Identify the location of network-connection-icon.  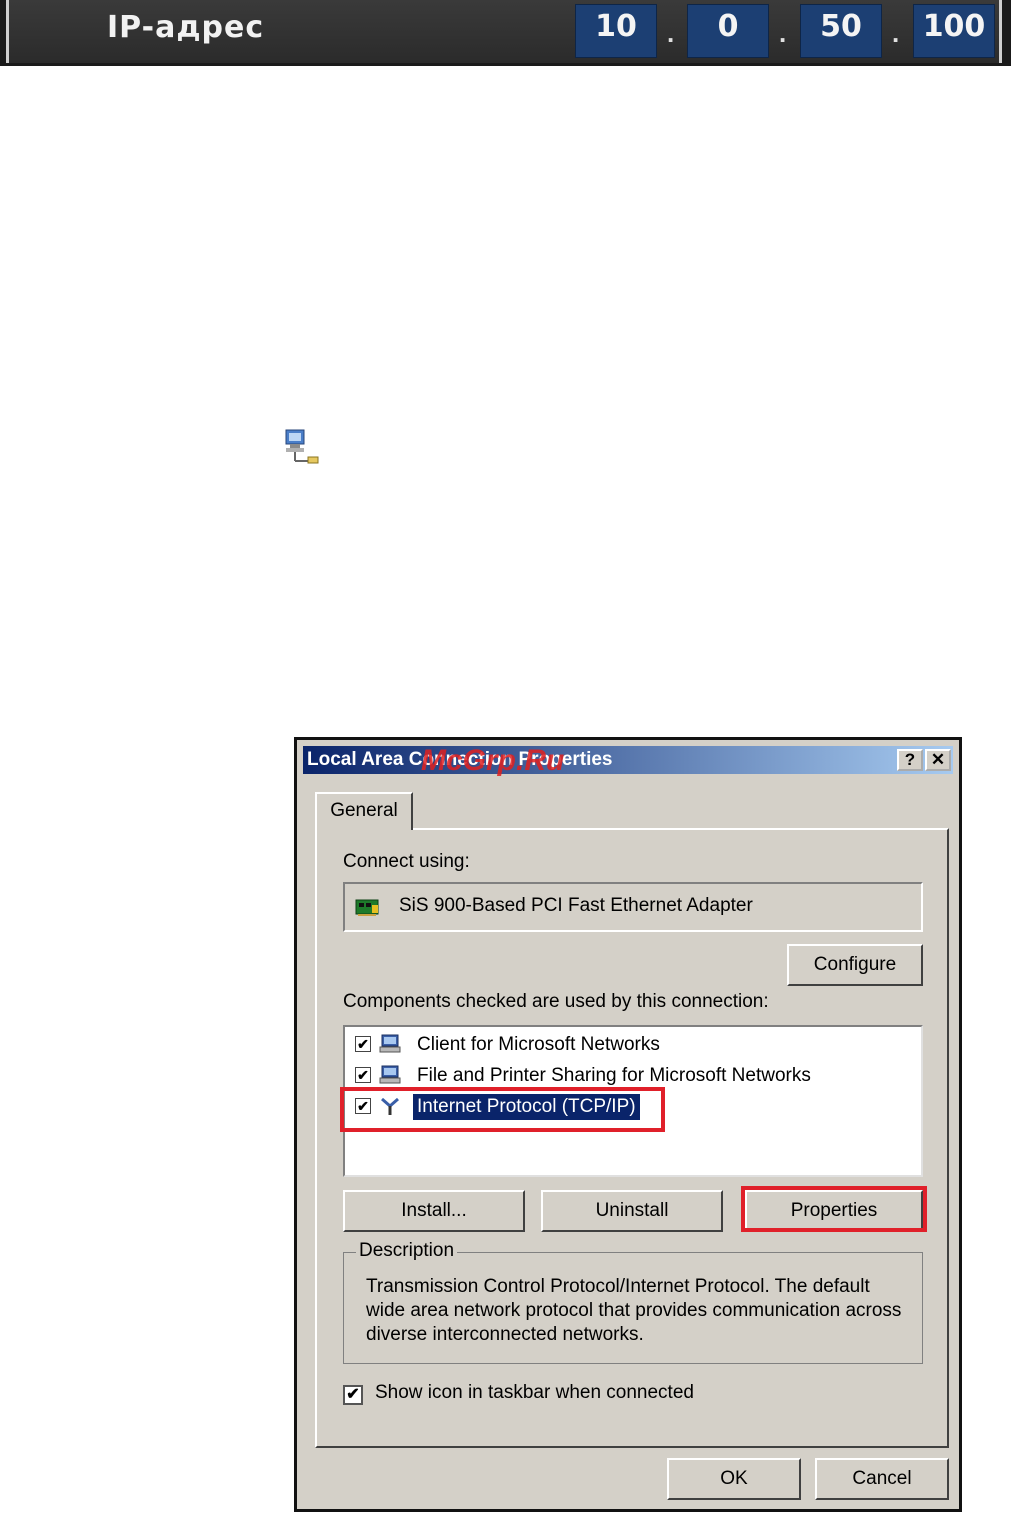
(302, 448).